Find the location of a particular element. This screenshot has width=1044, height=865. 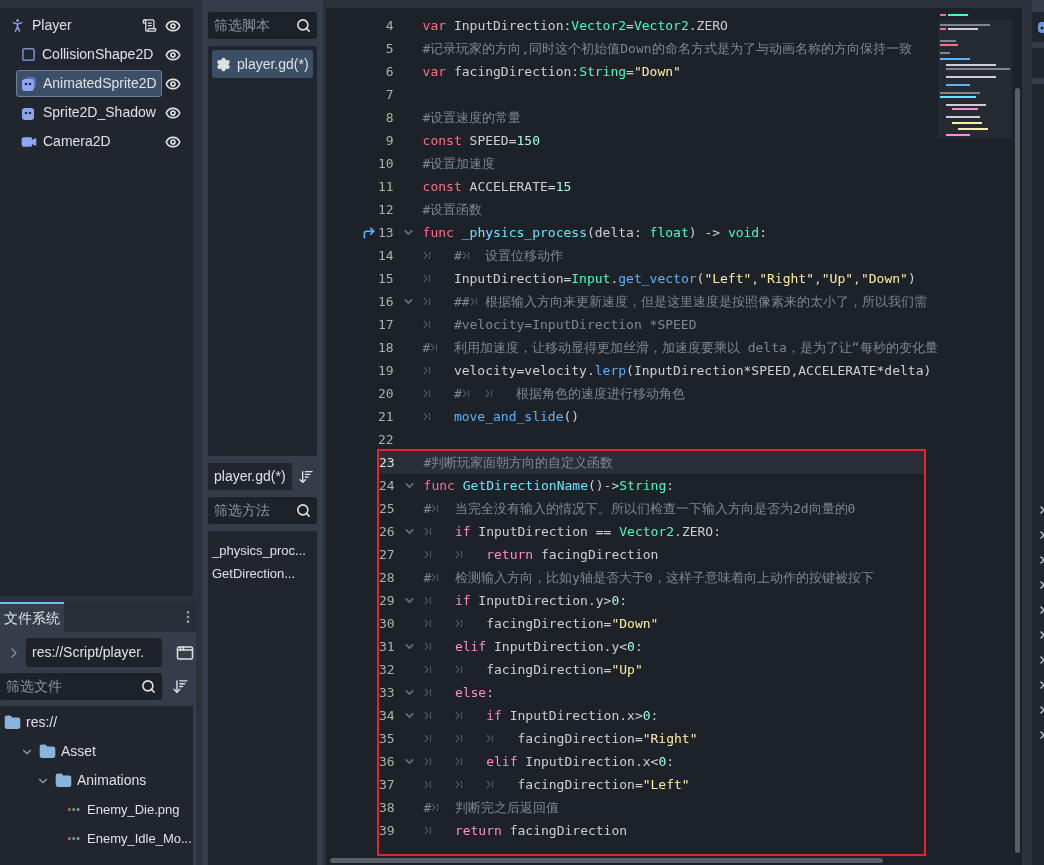

line-number: 18 is located at coordinates (385, 347).